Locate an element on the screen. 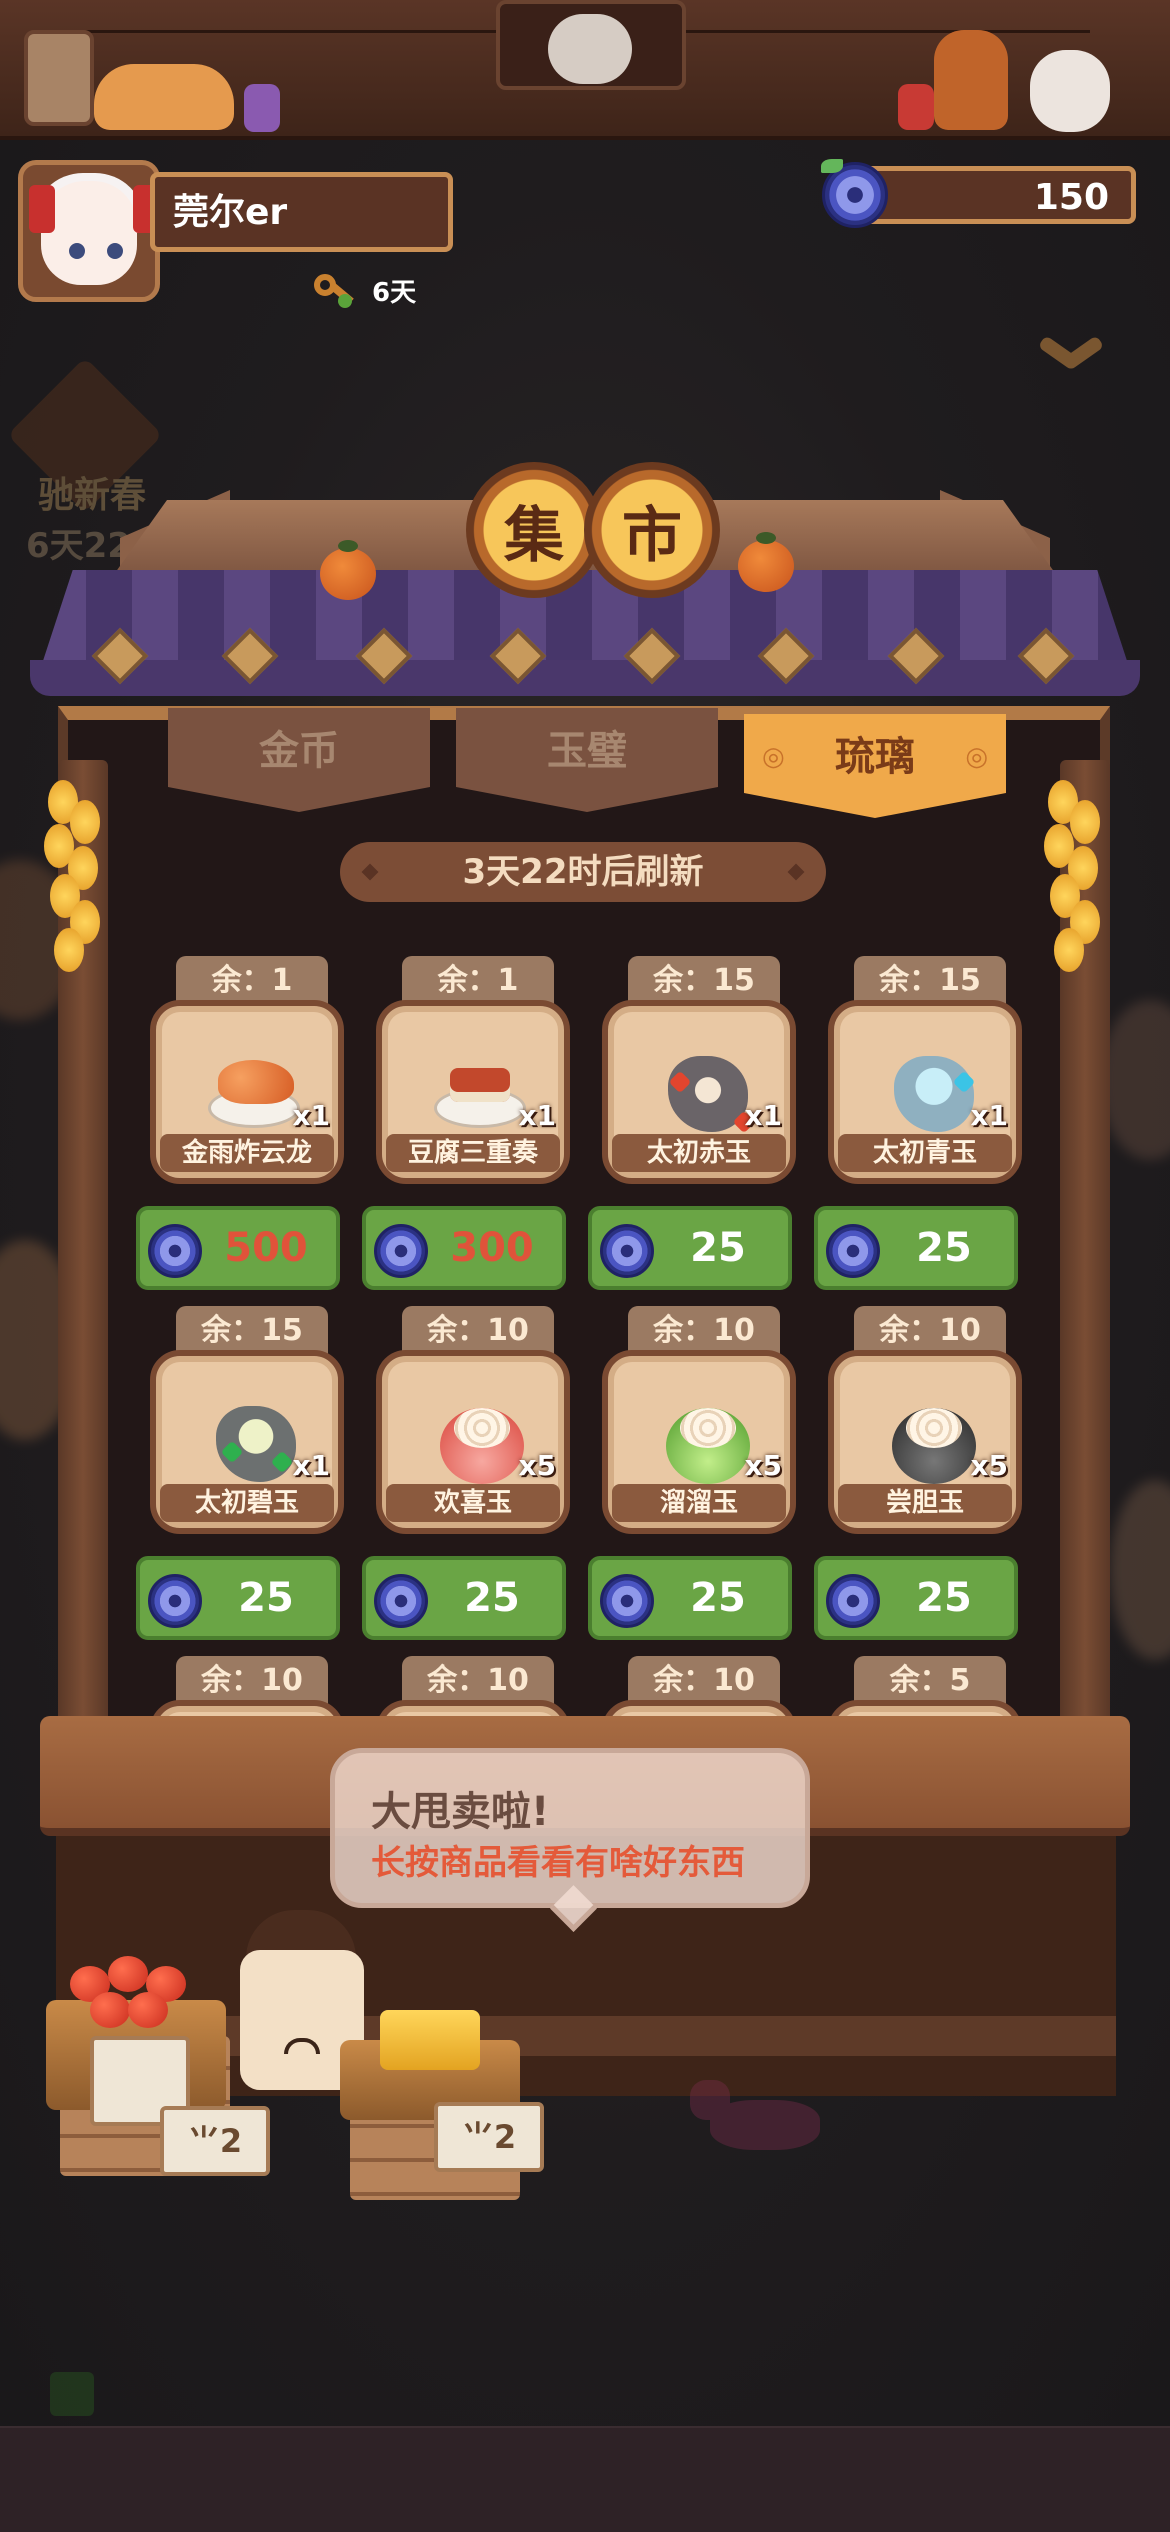 The height and width of the screenshot is (2532, 1170). gold-bun-decor is located at coordinates (430, 2040).